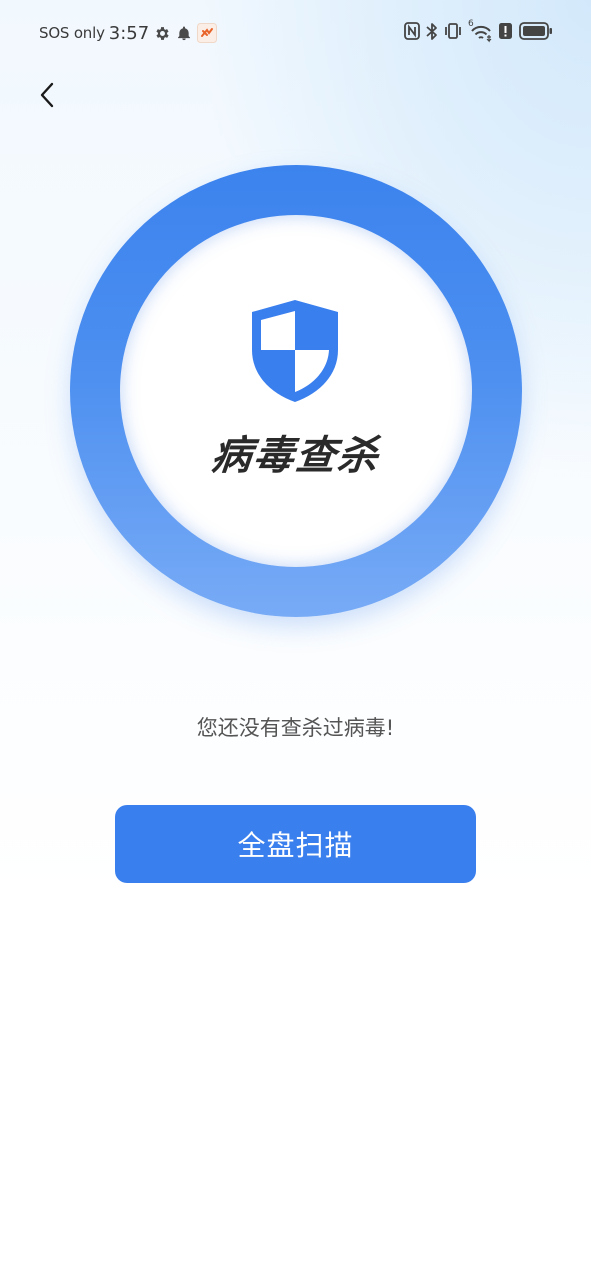 This screenshot has height=1280, width=591. I want to click on wifi-icon: 6, so click(480, 31).